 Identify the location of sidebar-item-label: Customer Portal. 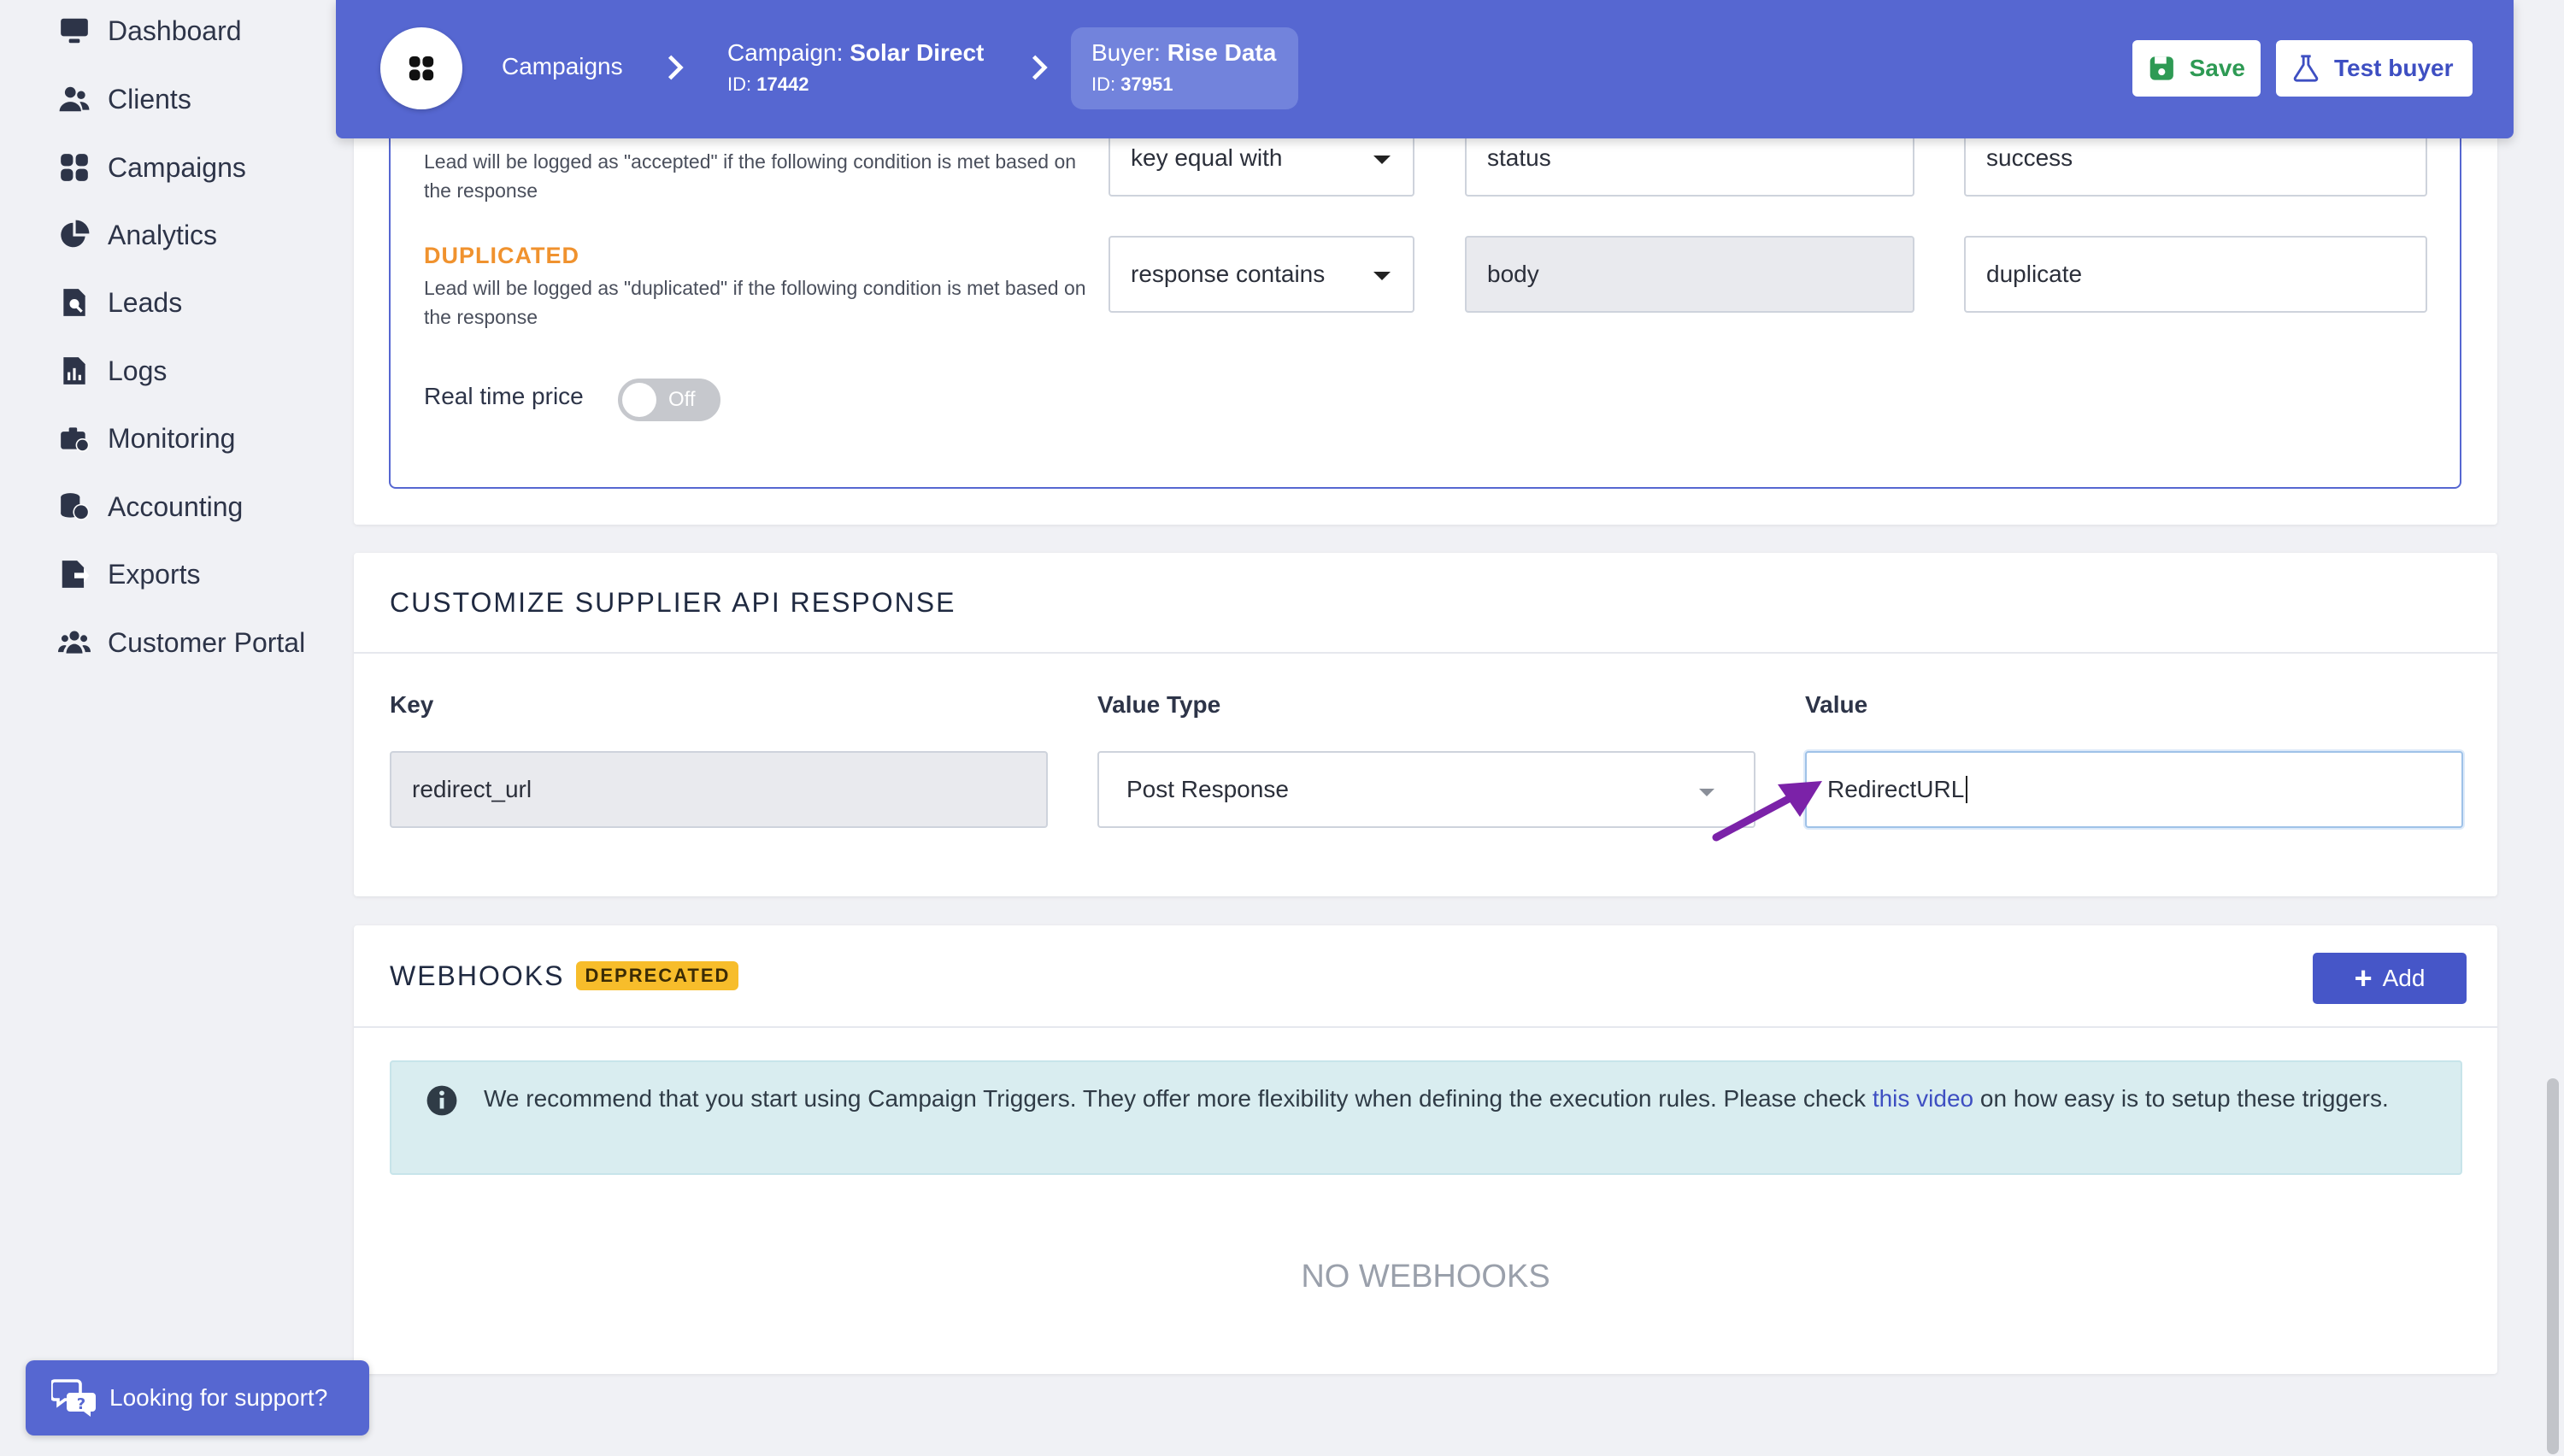
(207, 642).